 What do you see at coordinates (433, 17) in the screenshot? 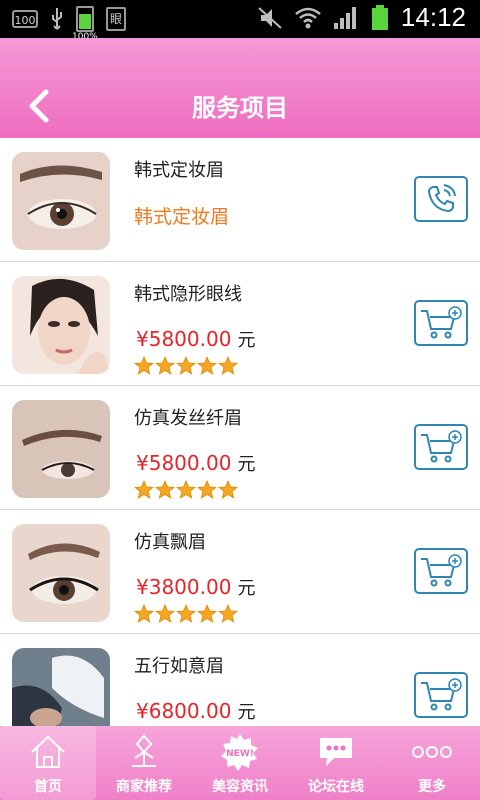
I see `status-time: 14:12` at bounding box center [433, 17].